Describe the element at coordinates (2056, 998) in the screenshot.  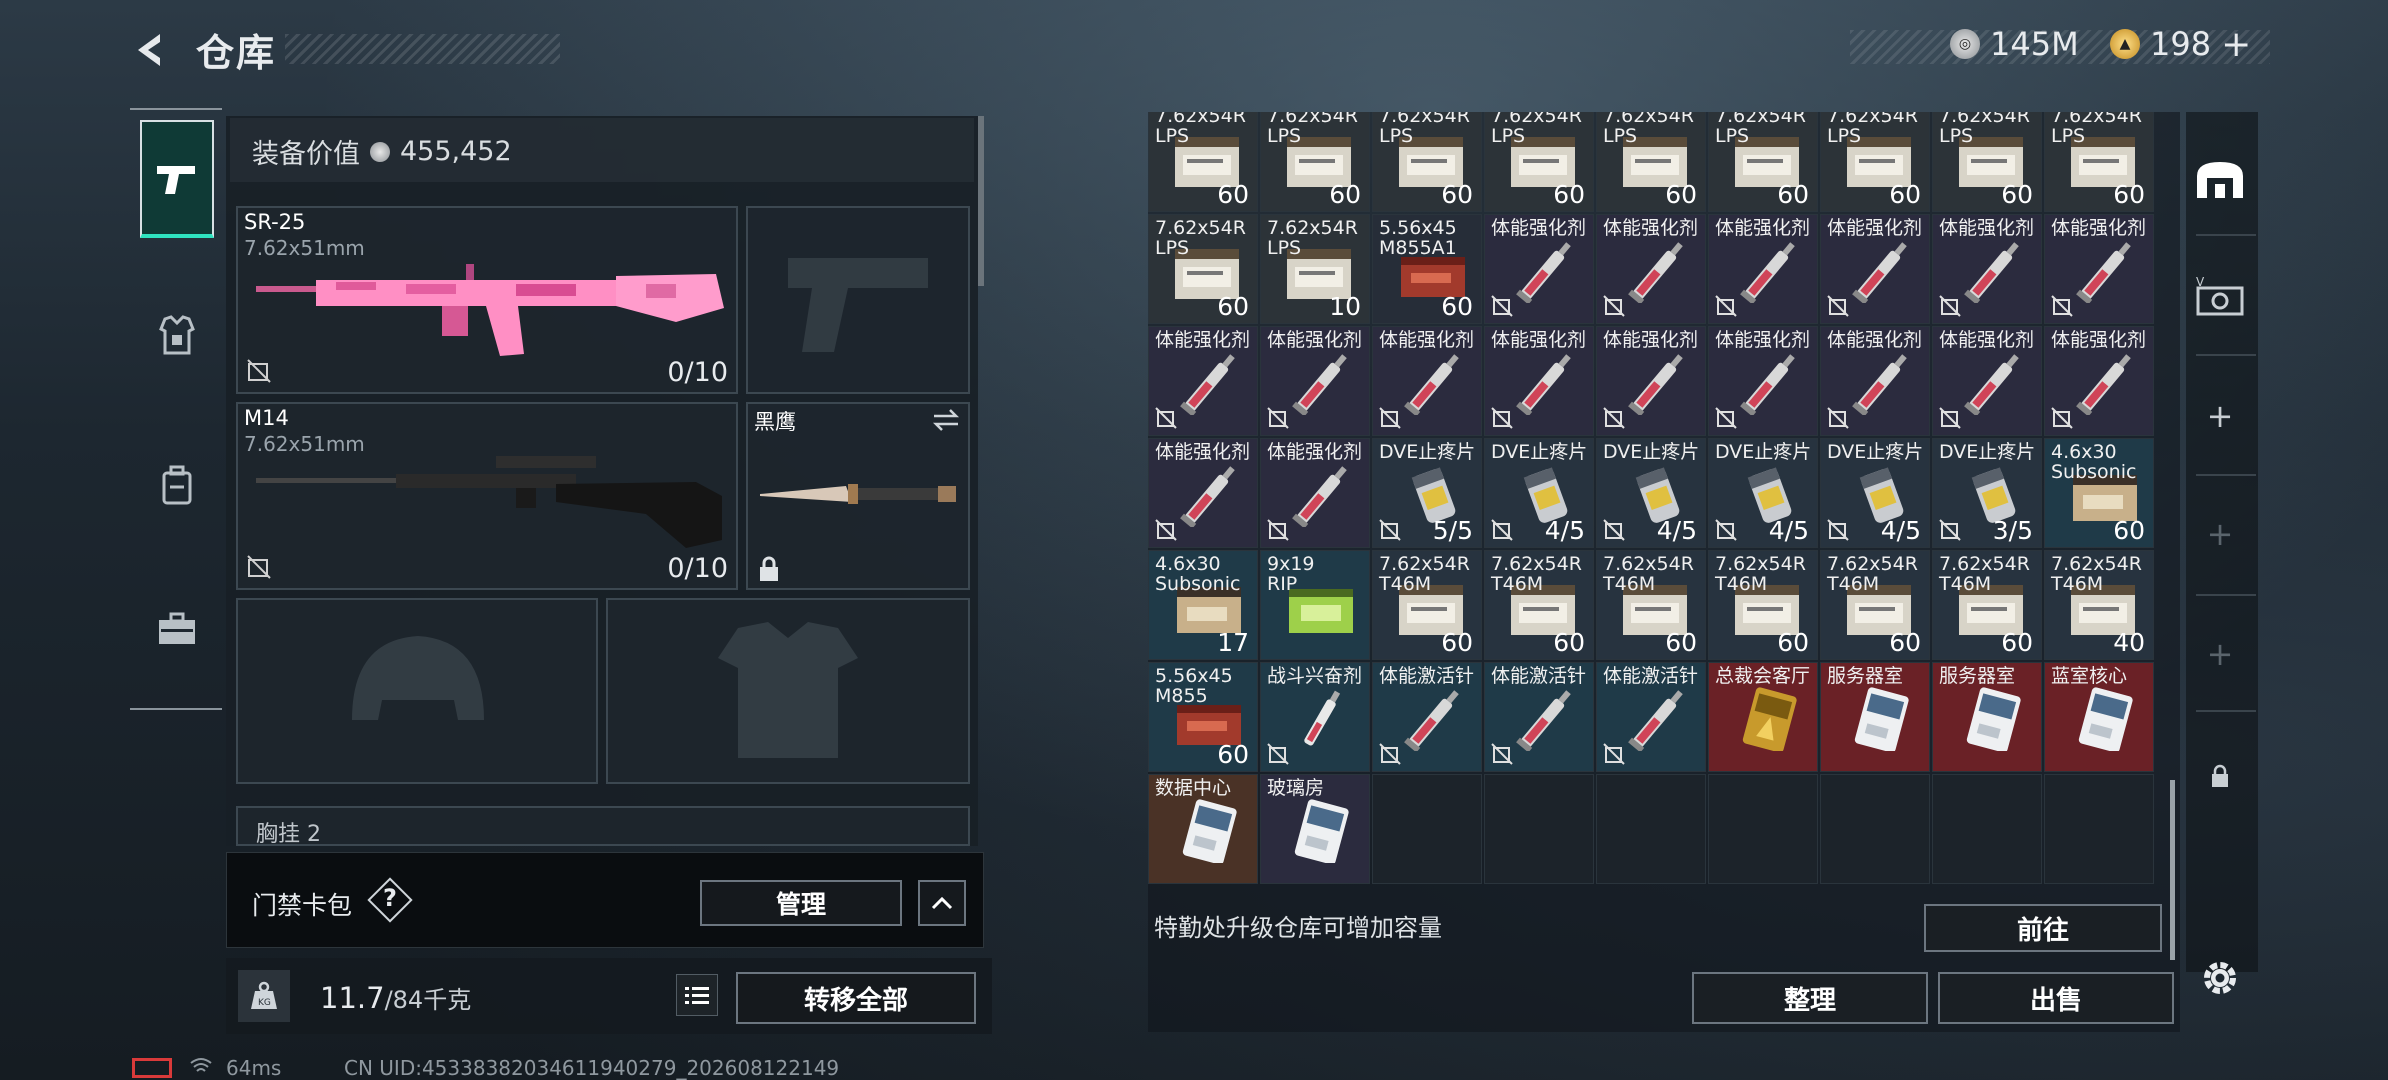
I see `sell-button: 出售` at that location.